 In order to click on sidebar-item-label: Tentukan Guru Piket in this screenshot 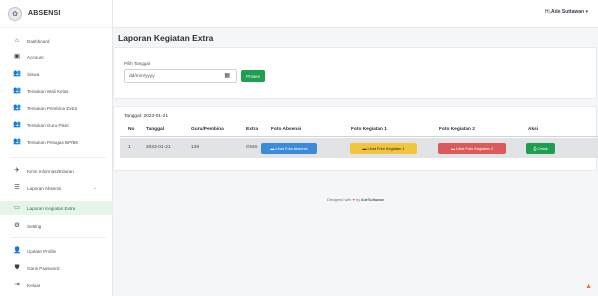, I will do `click(48, 125)`.